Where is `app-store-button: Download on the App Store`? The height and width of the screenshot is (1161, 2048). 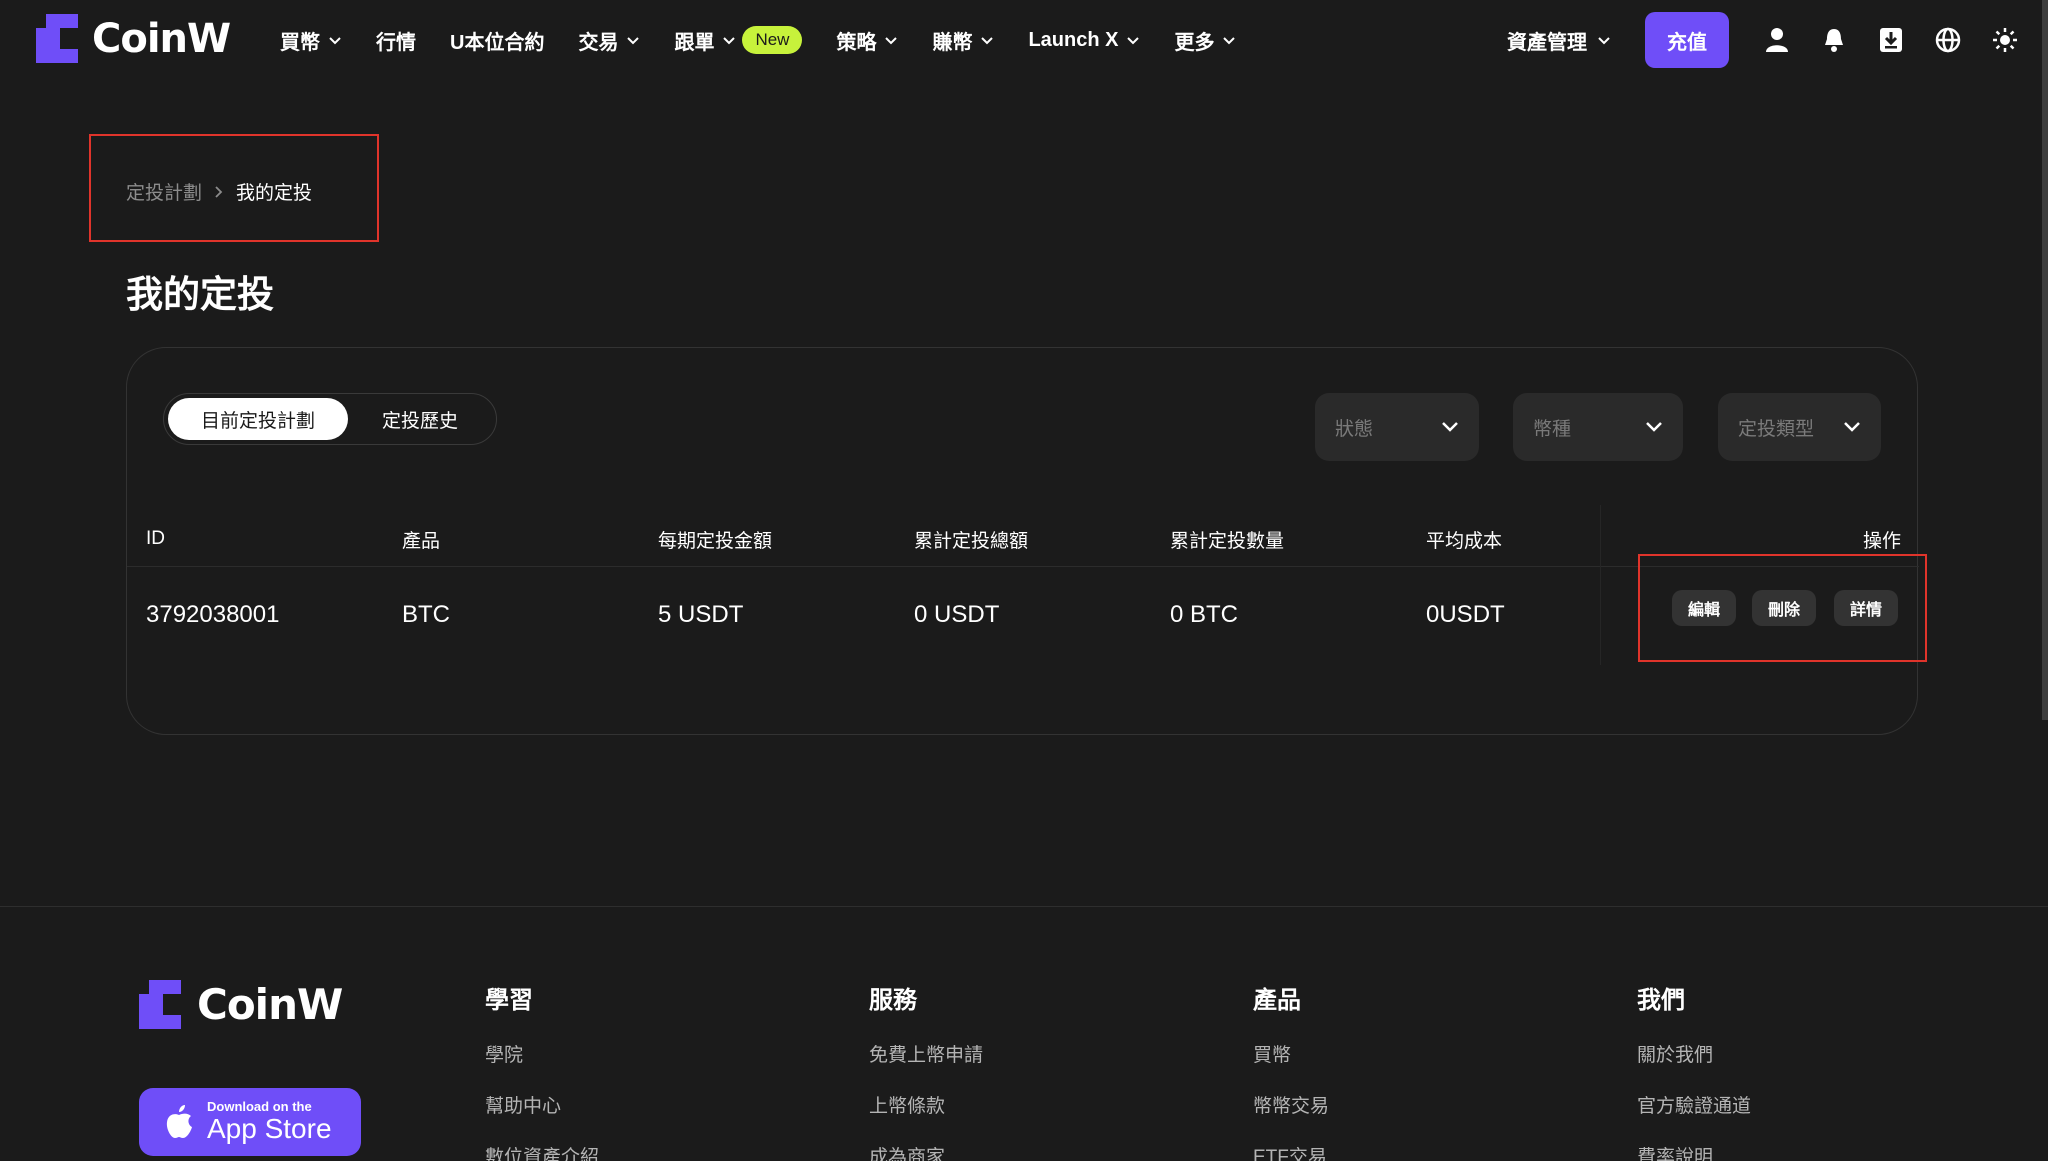 app-store-button: Download on the App Store is located at coordinates (250, 1122).